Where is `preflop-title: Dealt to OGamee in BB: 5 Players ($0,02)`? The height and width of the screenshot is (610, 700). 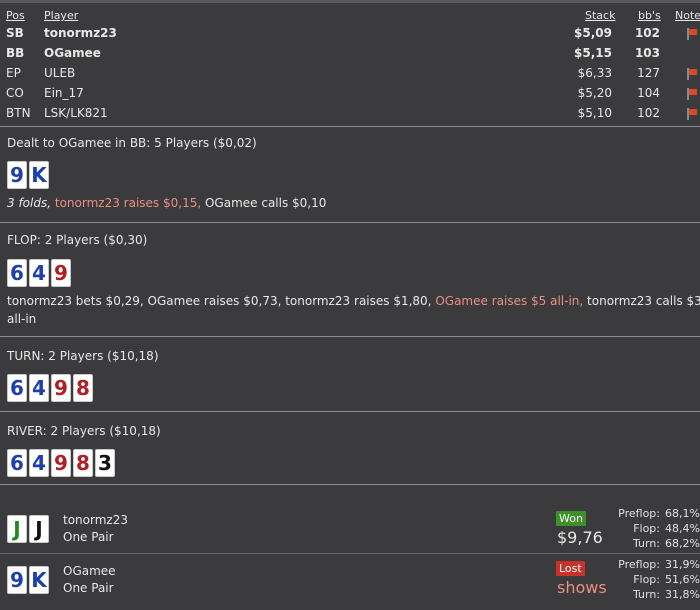 preflop-title: Dealt to OGamee in BB: 5 Players ($0,02) is located at coordinates (132, 143).